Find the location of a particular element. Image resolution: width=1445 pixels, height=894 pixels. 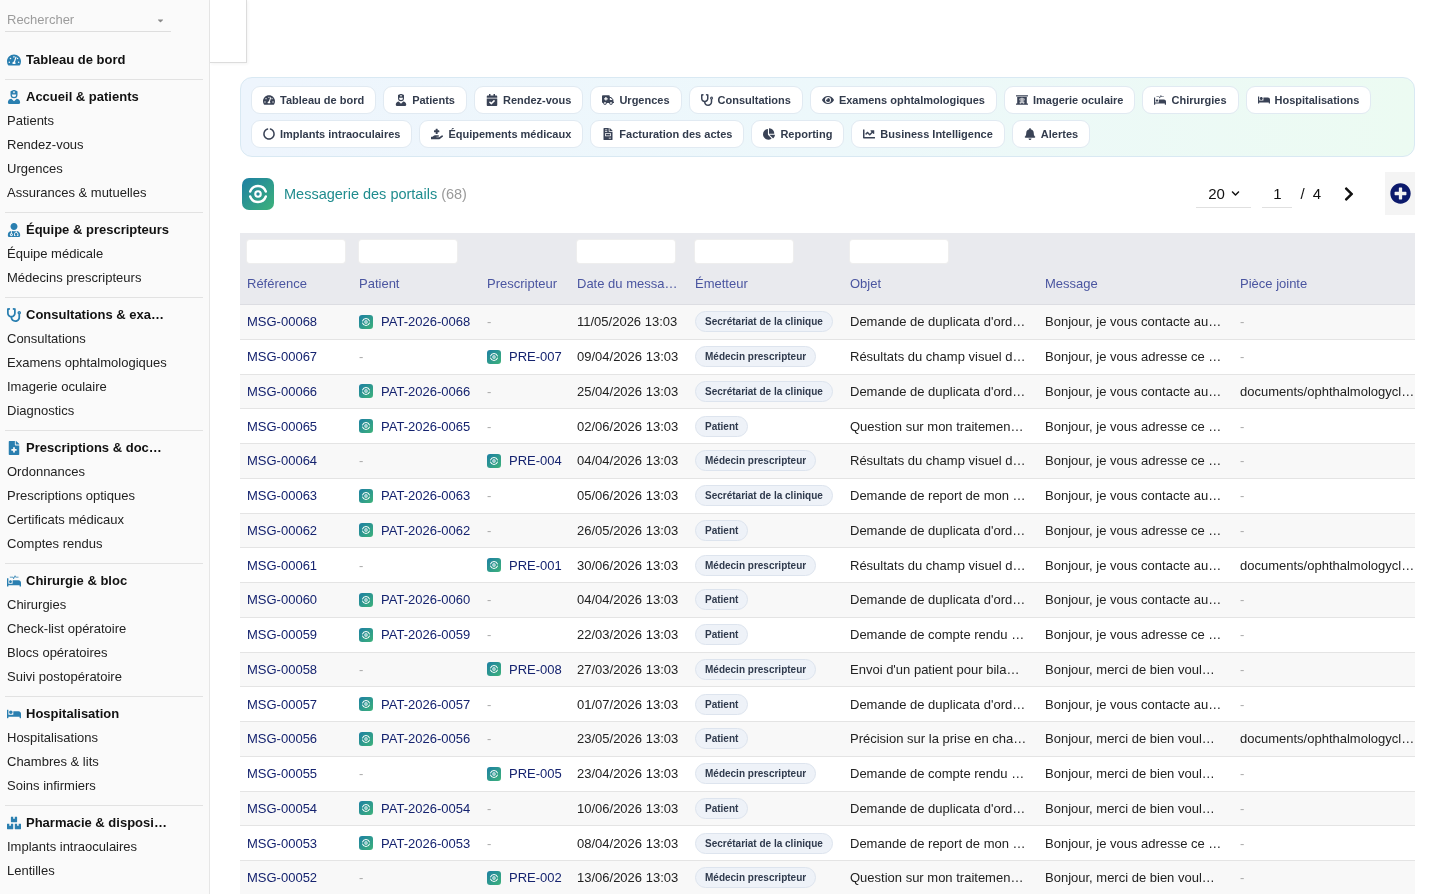

module-nav-button: Rendez-vous is located at coordinates (528, 100).